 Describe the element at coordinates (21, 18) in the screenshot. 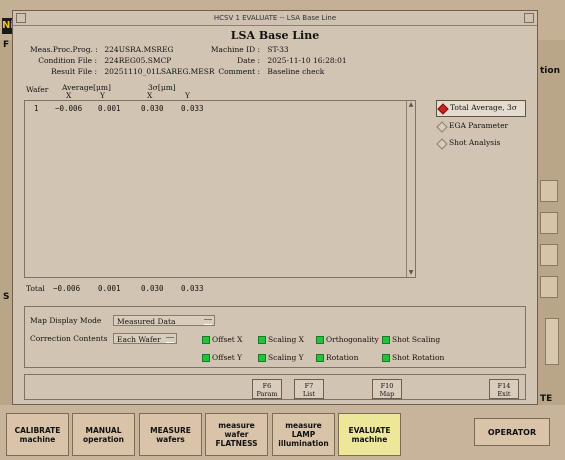

I see `window-menu-icon` at that location.